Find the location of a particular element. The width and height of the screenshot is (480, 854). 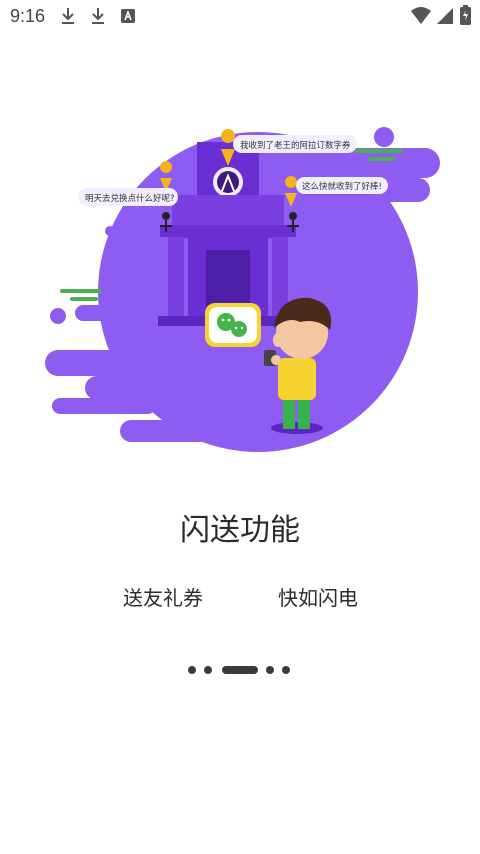

feature-label-right: 快如闪电 is located at coordinates (318, 598).